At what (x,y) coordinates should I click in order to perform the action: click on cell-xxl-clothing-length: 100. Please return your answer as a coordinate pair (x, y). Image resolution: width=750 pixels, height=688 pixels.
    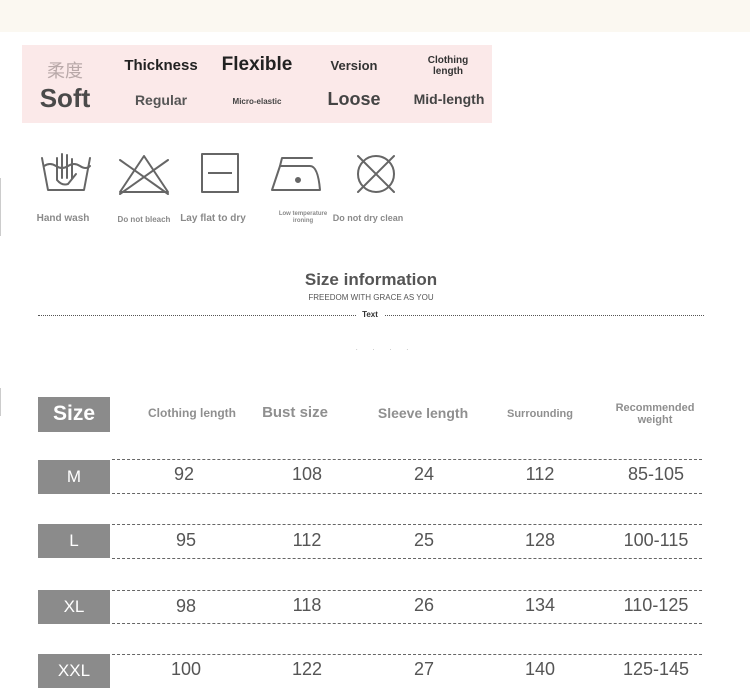
    Looking at the image, I should click on (186, 669).